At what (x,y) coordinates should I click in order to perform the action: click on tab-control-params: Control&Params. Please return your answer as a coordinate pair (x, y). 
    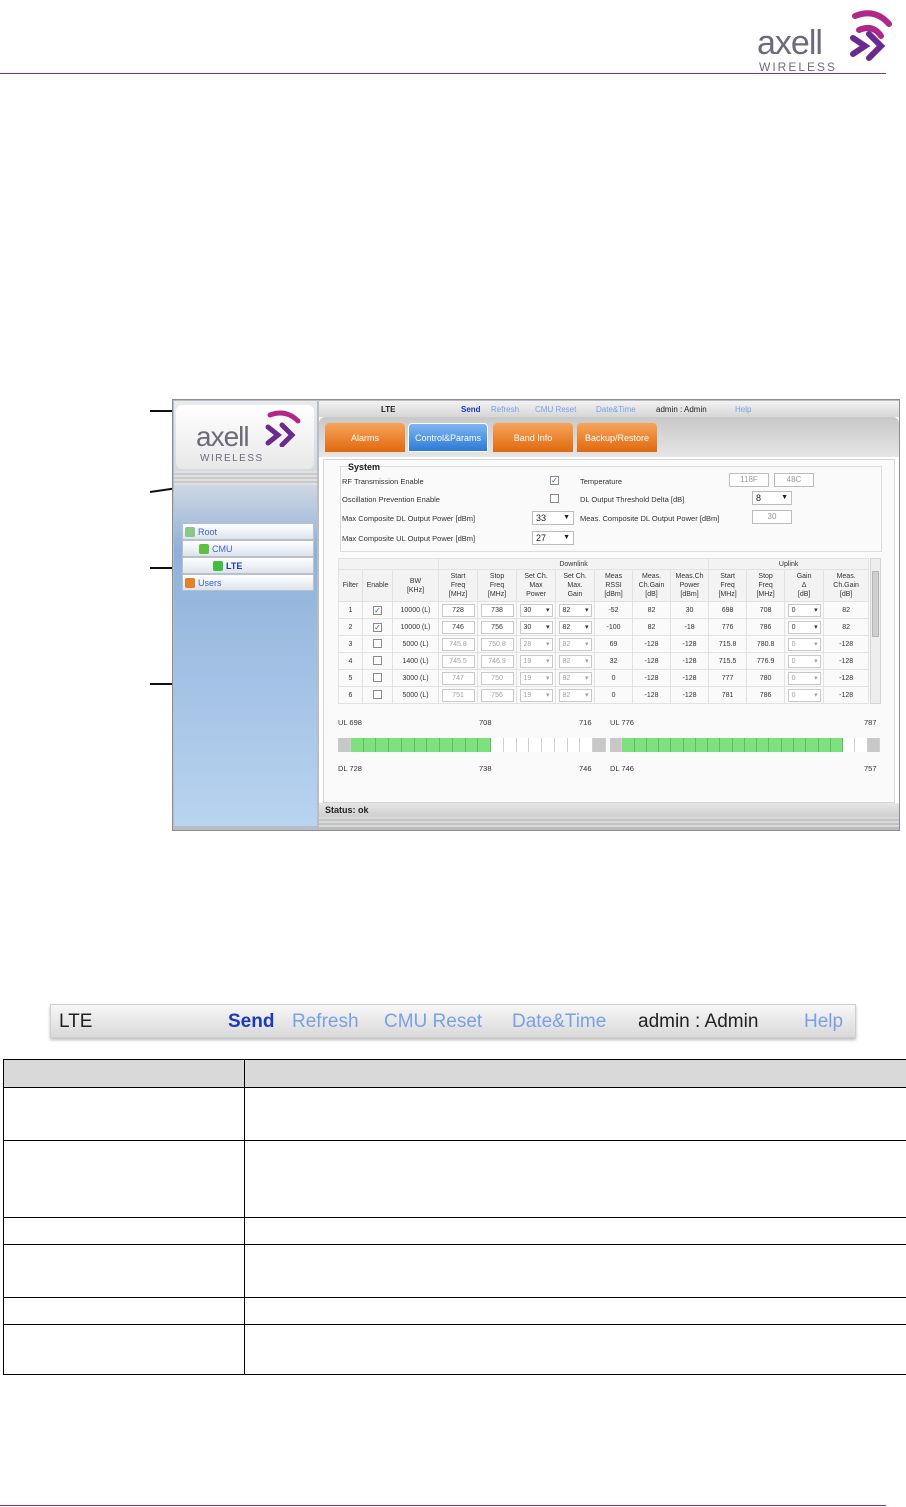
    Looking at the image, I should click on (448, 437).